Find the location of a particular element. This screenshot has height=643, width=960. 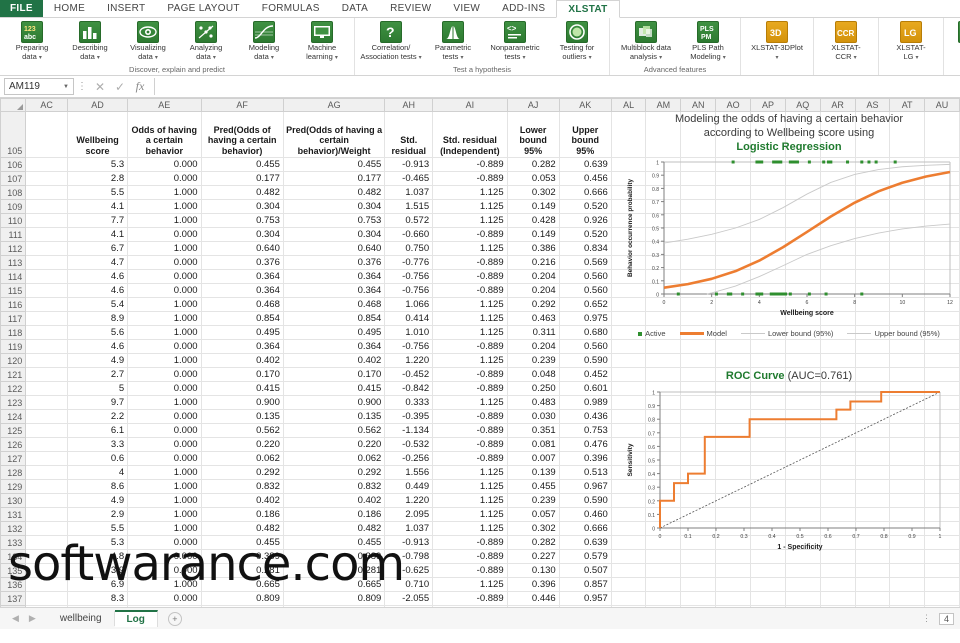

cell: 5.3 is located at coordinates (98, 164).